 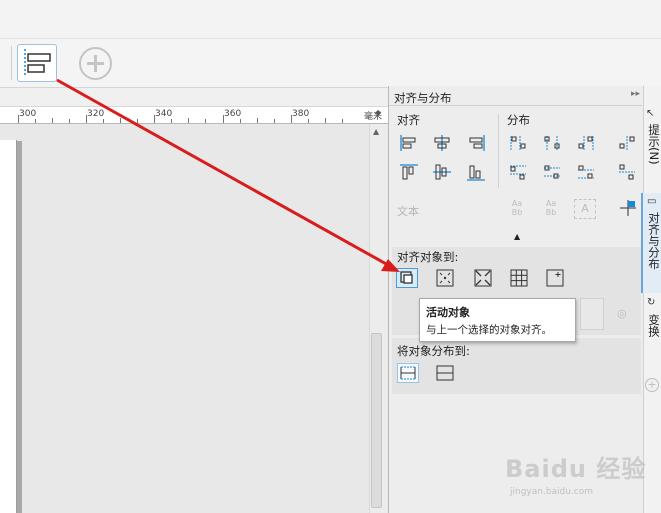 I want to click on page-edge-button, so click(x=445, y=278).